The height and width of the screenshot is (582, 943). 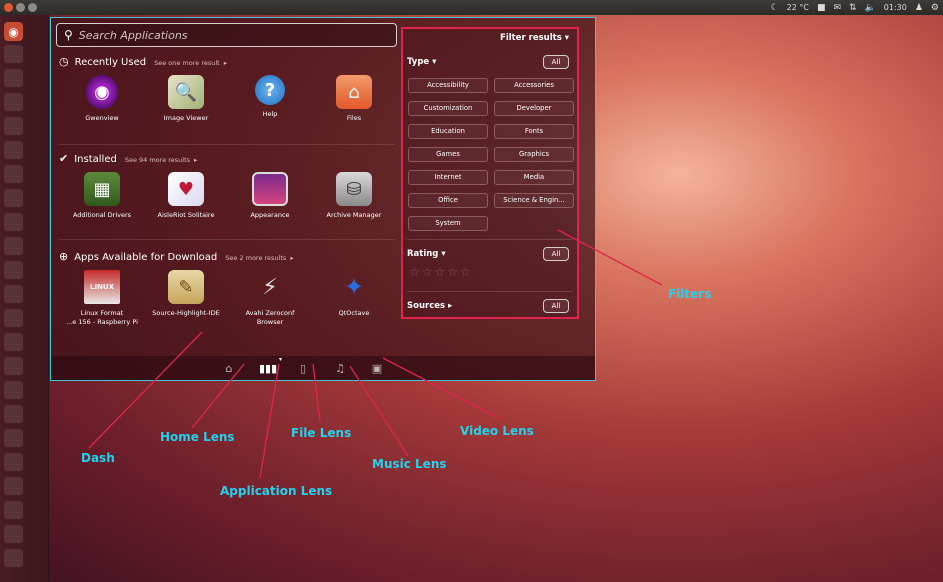 I want to click on application-lens-annotation: Application Lens, so click(x=276, y=491).